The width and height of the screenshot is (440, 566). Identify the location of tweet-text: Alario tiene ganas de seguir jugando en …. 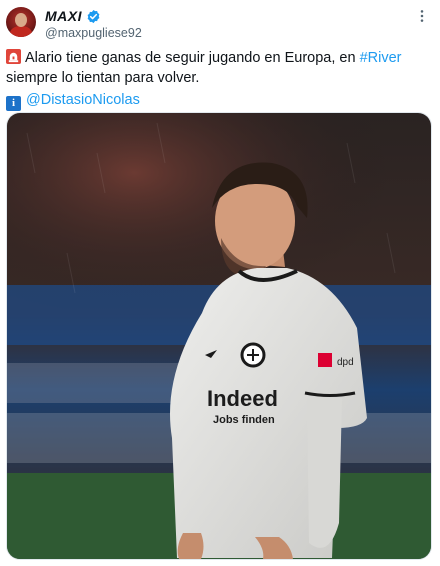
(218, 79).